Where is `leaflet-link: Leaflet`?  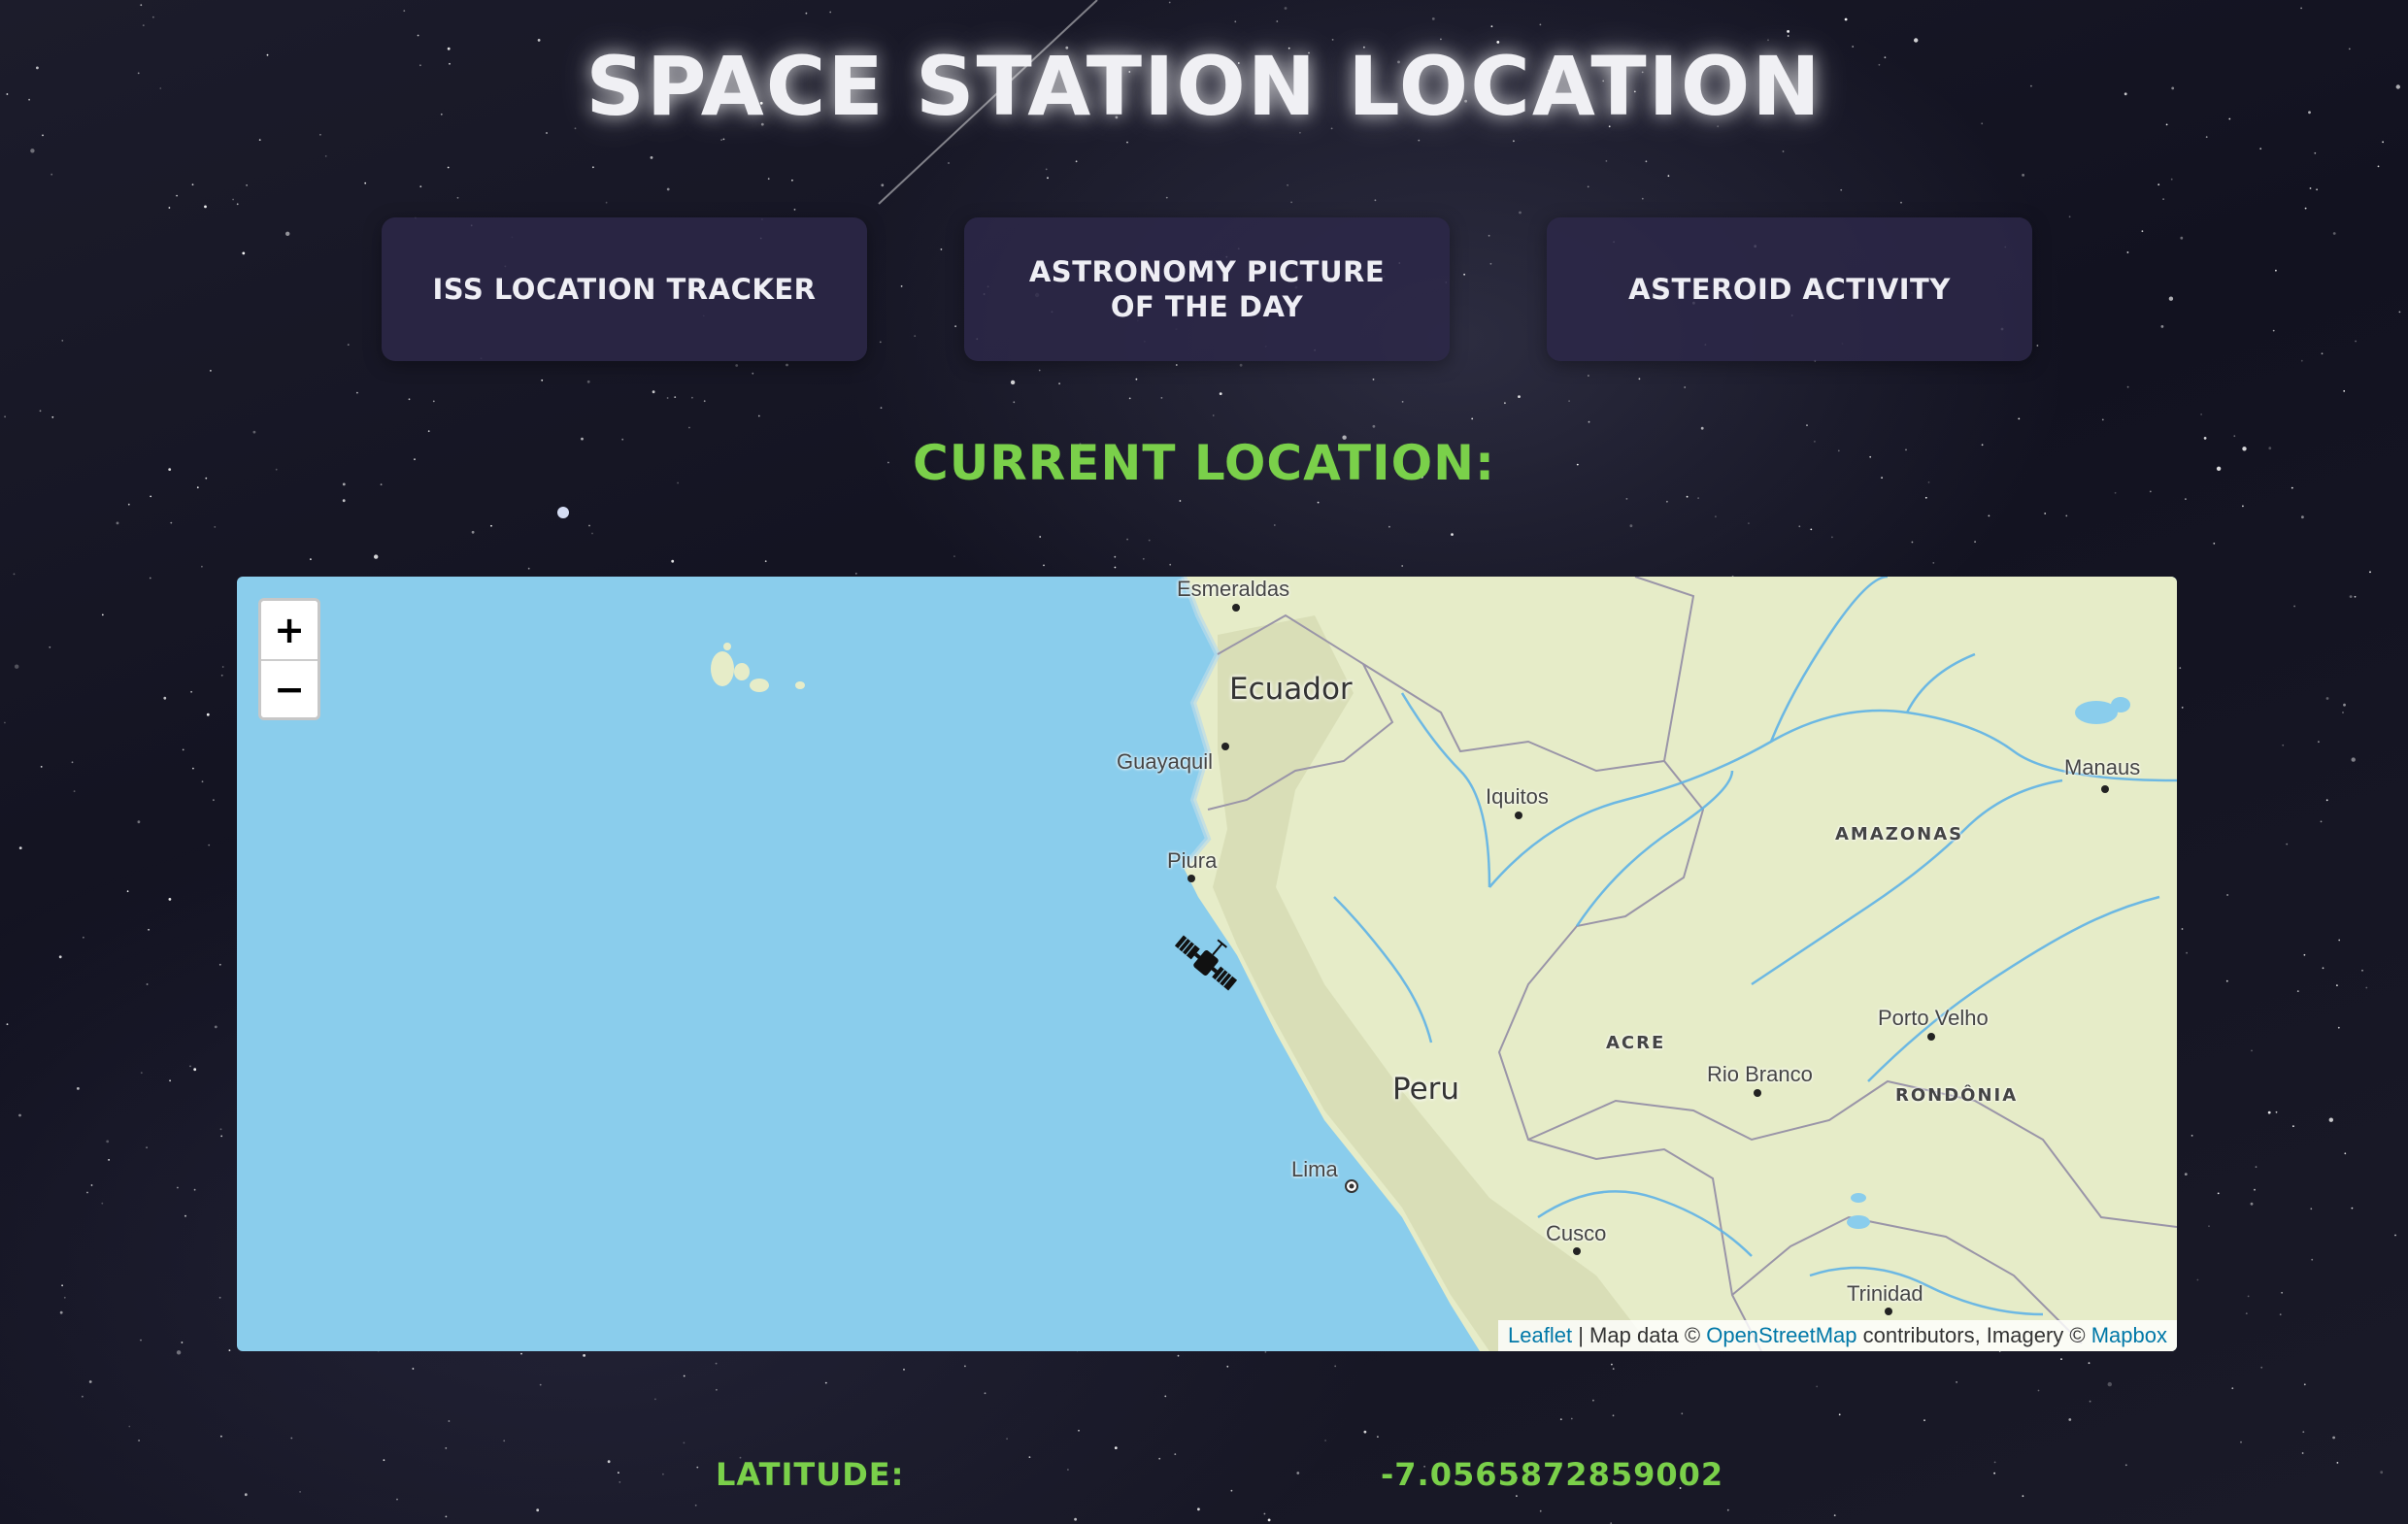 leaflet-link: Leaflet is located at coordinates (1540, 1335).